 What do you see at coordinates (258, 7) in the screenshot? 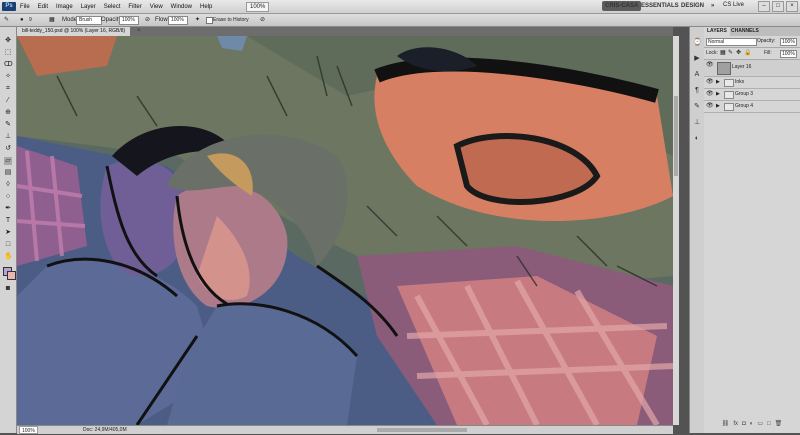
I see `zoom-level-select: 100%` at bounding box center [258, 7].